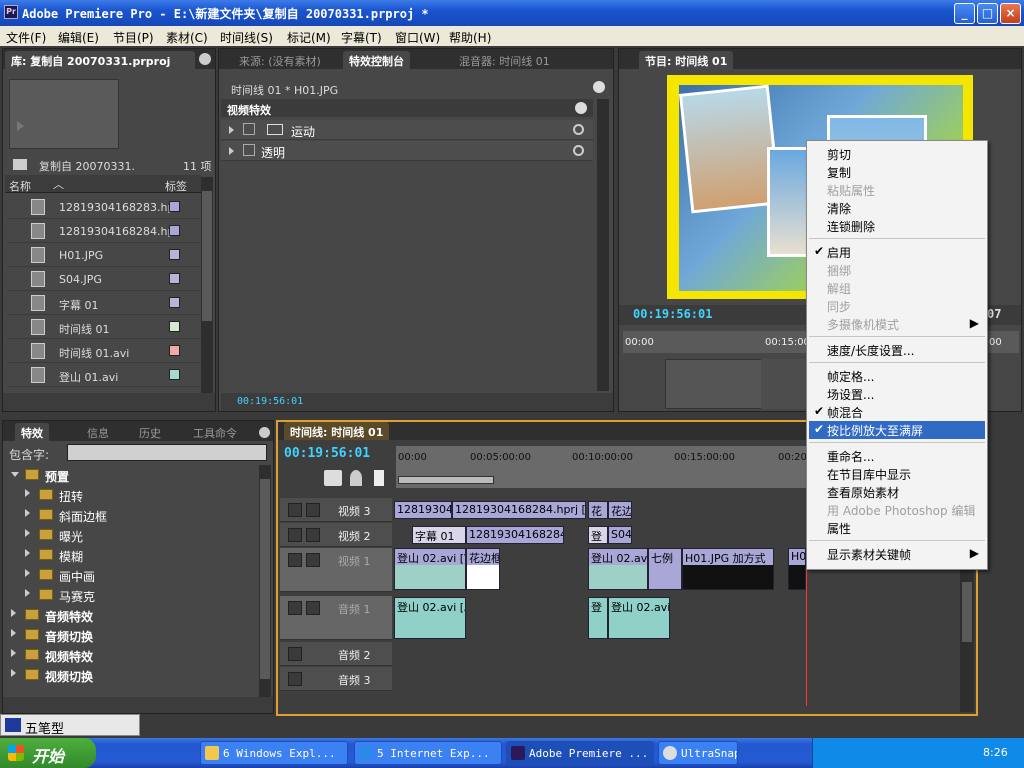 The image size is (1024, 768). What do you see at coordinates (897, 528) in the screenshot?
I see `context-menu-item: 属性` at bounding box center [897, 528].